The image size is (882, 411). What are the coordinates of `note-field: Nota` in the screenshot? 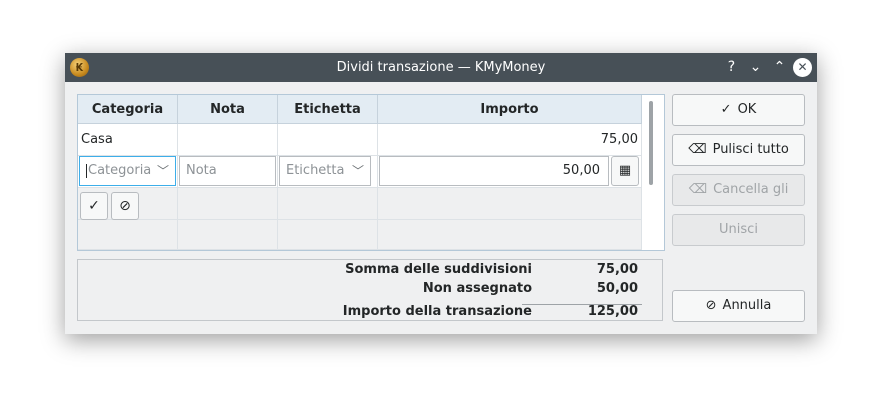 It's located at (227, 171).